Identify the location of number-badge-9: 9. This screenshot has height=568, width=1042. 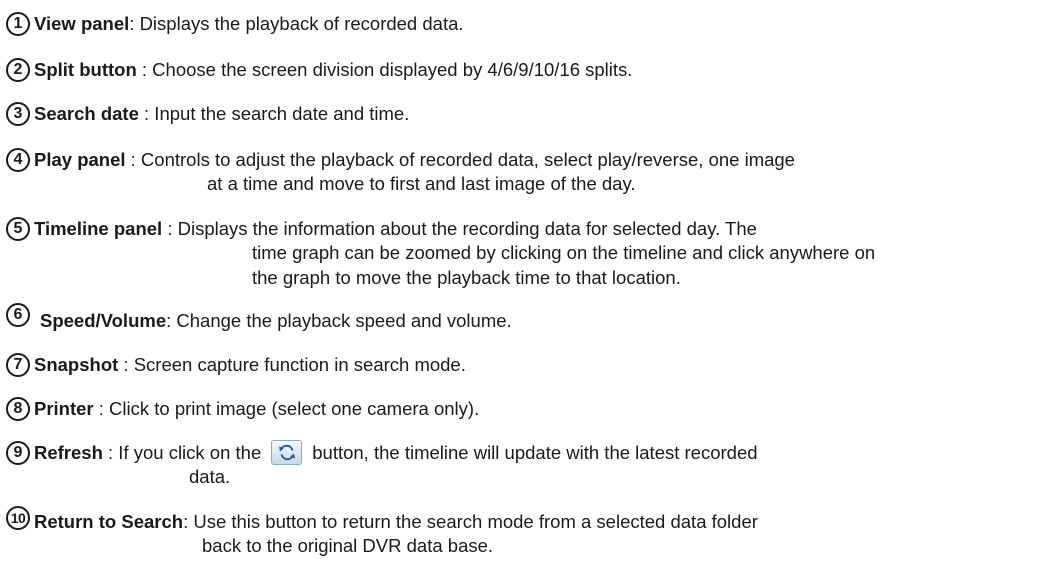
(18, 453).